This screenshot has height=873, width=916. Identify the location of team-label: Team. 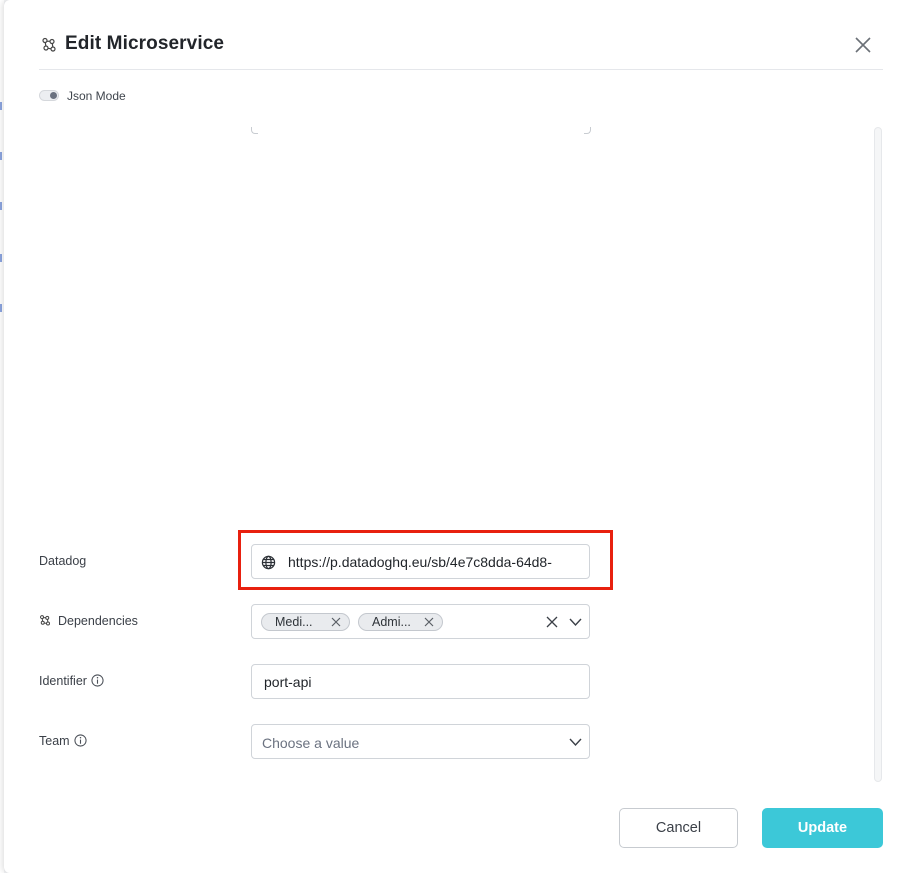
(63, 741).